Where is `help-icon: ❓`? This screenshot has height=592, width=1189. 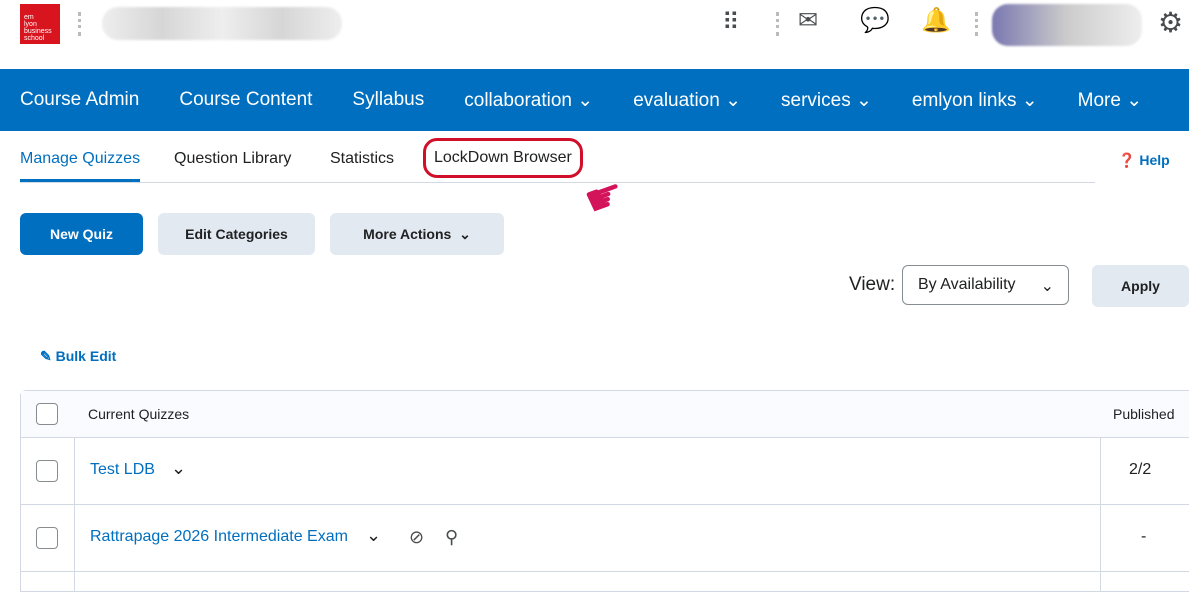
help-icon: ❓ is located at coordinates (1127, 160).